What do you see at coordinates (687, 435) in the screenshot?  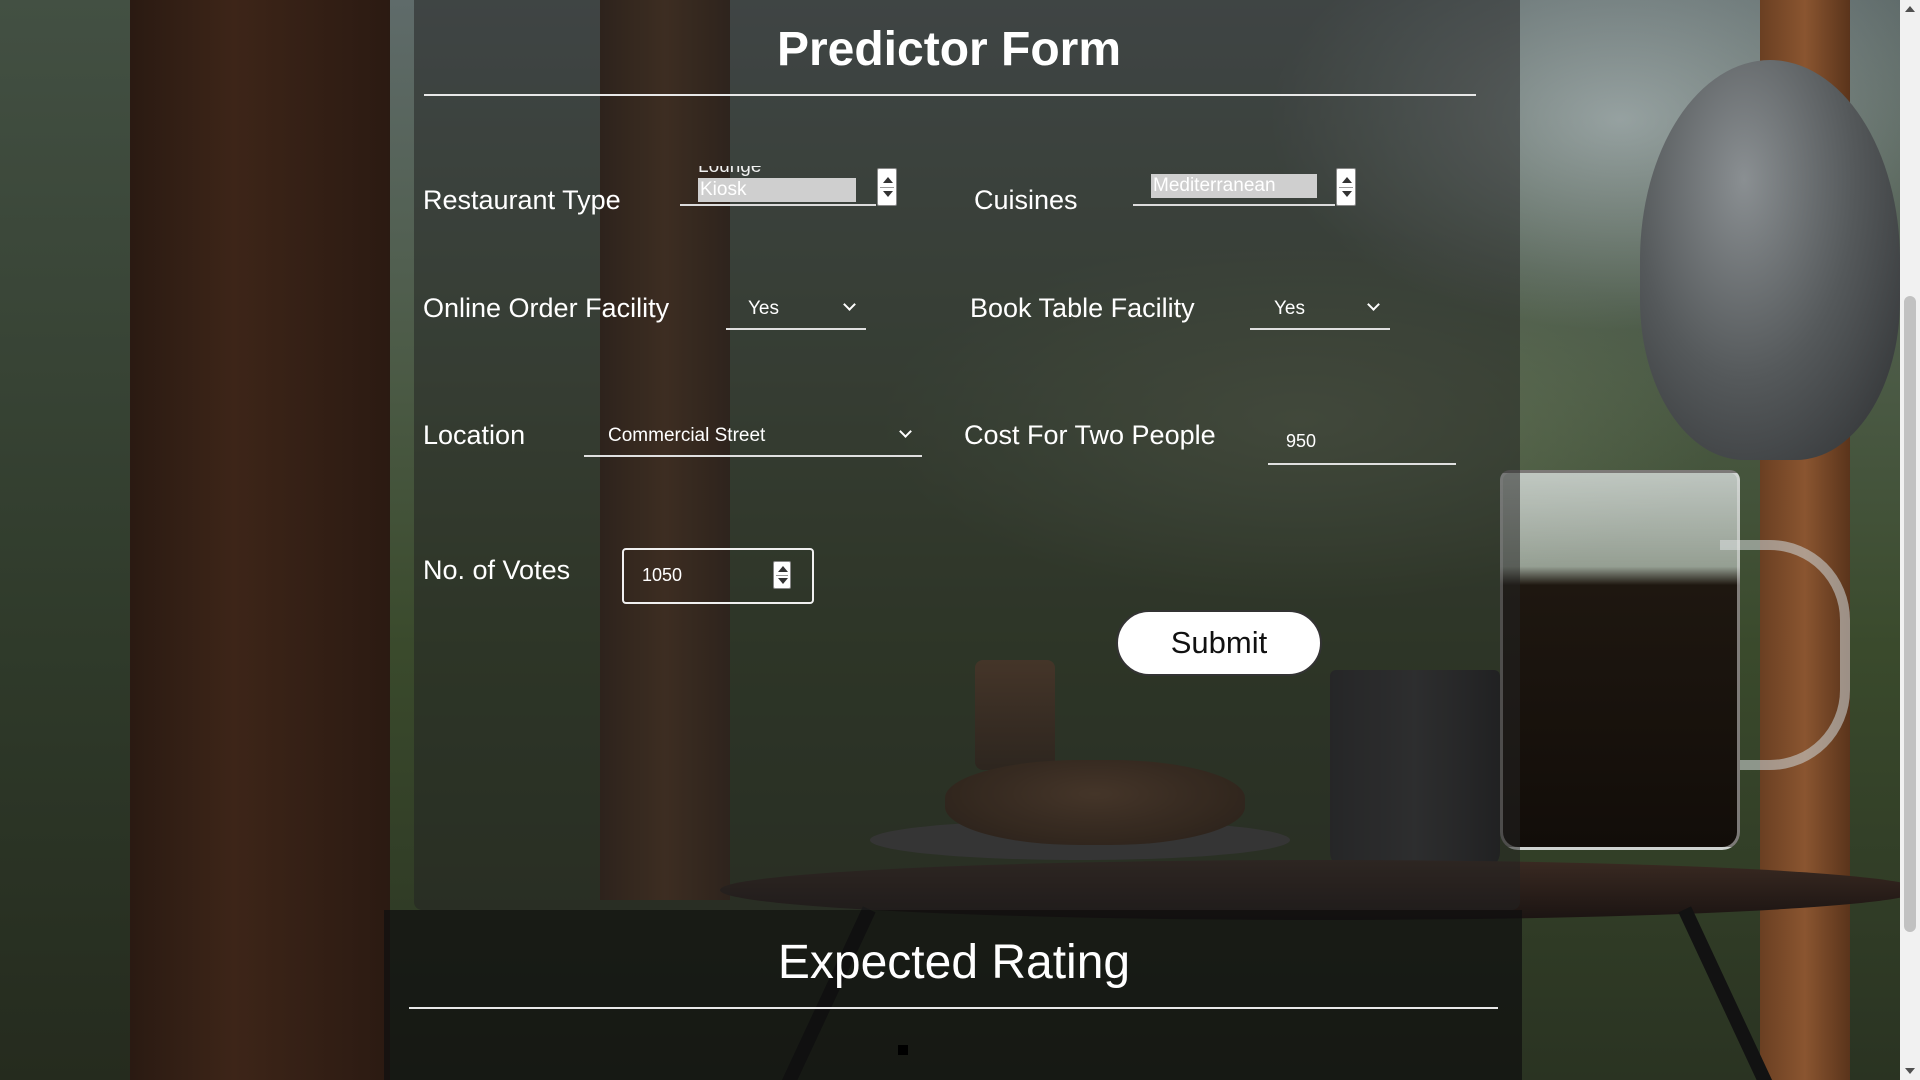 I see `location-value: Commercial Street` at bounding box center [687, 435].